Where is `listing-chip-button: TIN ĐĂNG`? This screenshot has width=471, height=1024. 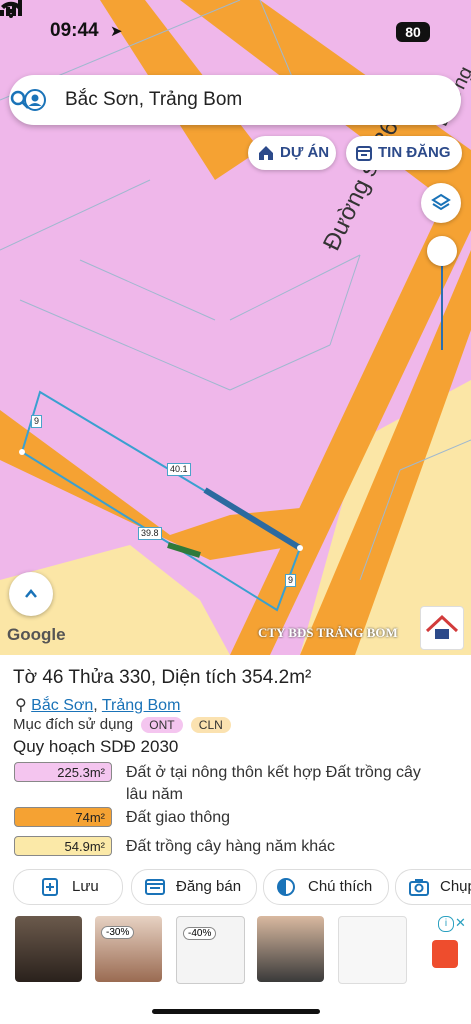
listing-chip-button: TIN ĐĂNG is located at coordinates (404, 153).